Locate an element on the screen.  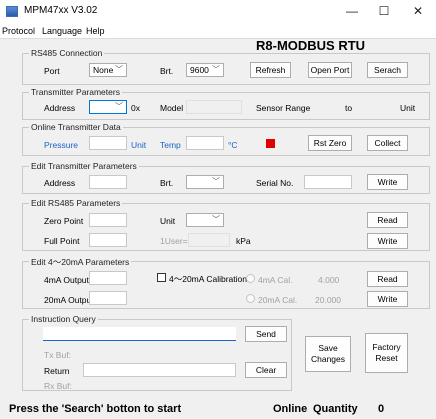
full-point-input is located at coordinates (108, 240).